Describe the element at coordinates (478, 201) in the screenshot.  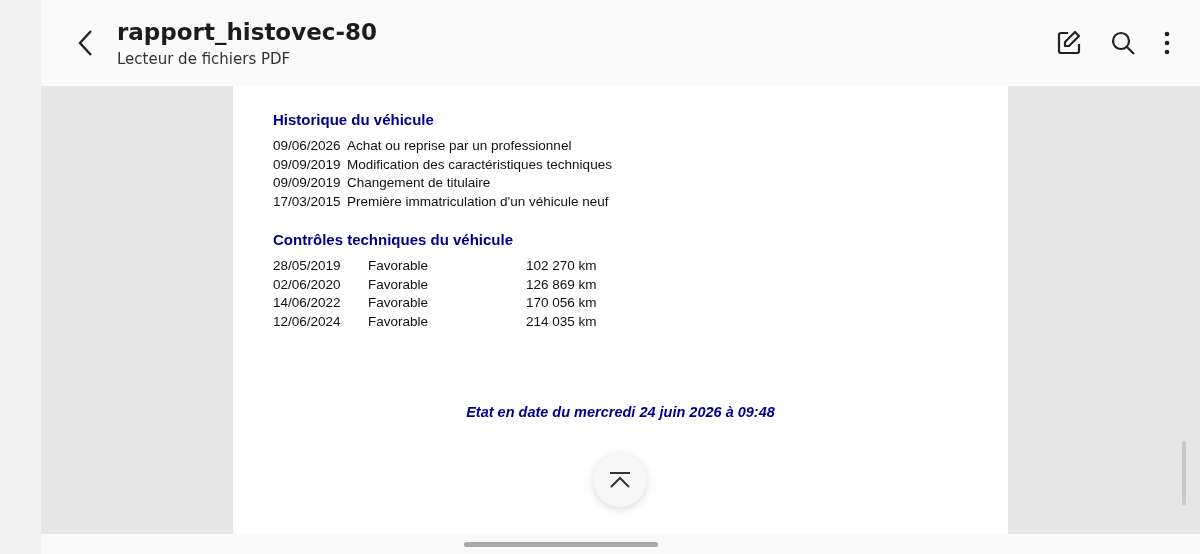
I see `history-event: Première immatriculation d'un véhicule neuf` at that location.